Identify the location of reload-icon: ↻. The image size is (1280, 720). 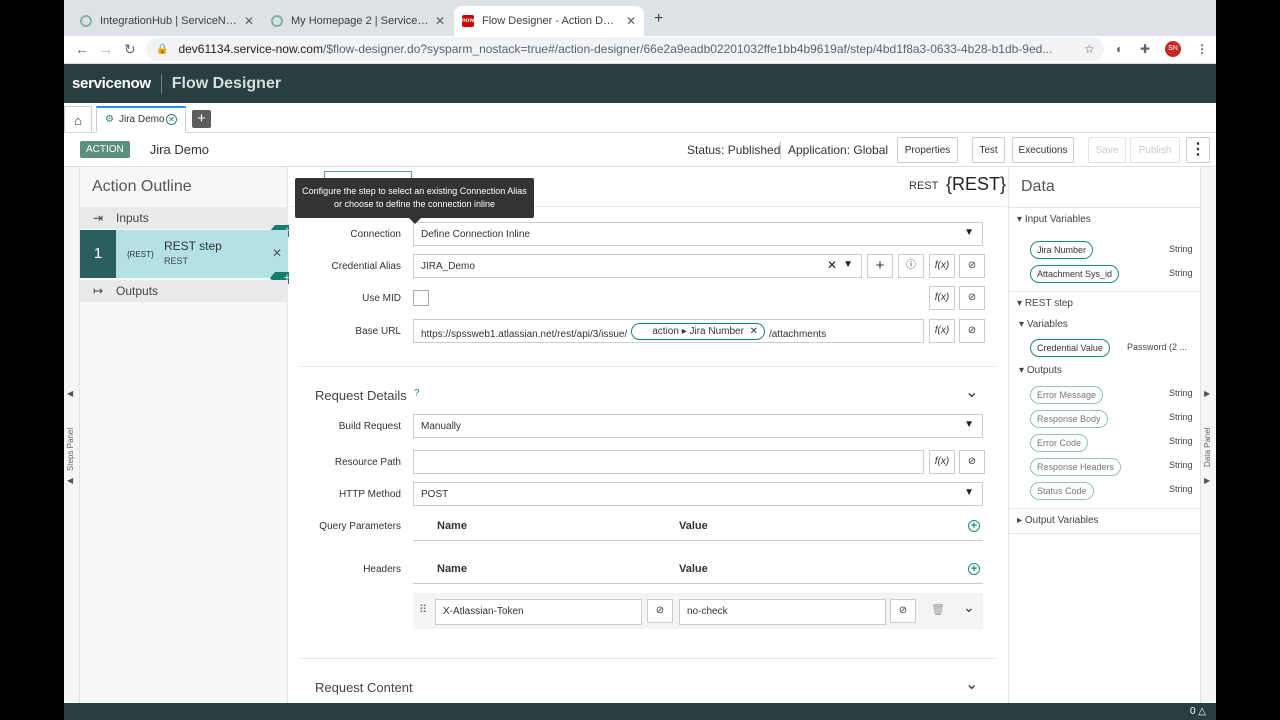
(130, 49).